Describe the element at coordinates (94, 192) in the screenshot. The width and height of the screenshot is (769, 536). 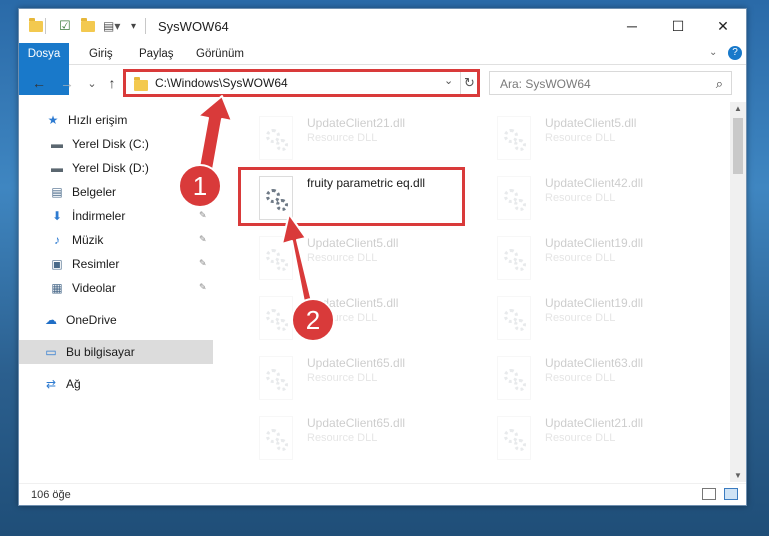
I see `sidebar-item-label: Belgeler` at that location.